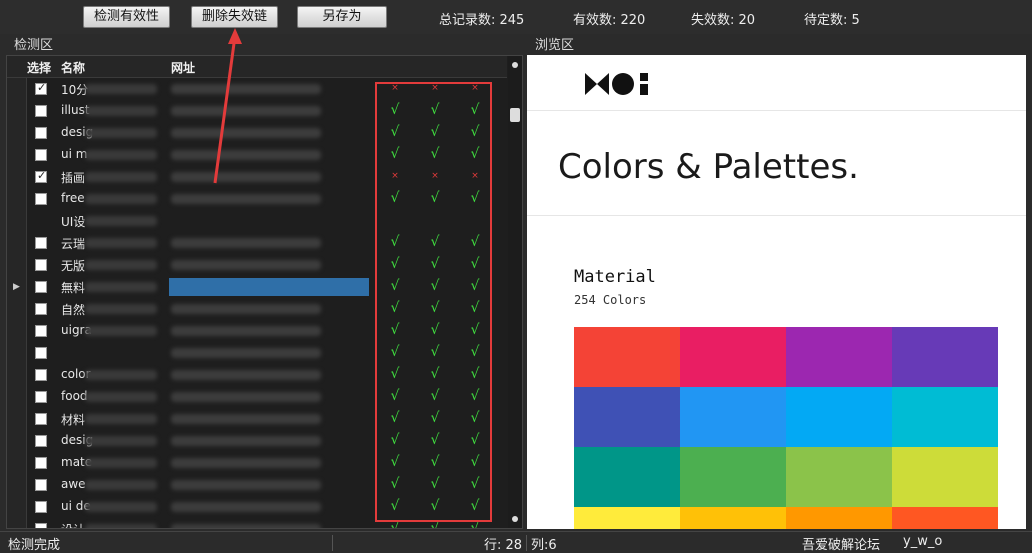 This screenshot has width=1032, height=553. Describe the element at coordinates (234, 17) in the screenshot. I see `delete-invalid-links-button: 删除失效链` at that location.